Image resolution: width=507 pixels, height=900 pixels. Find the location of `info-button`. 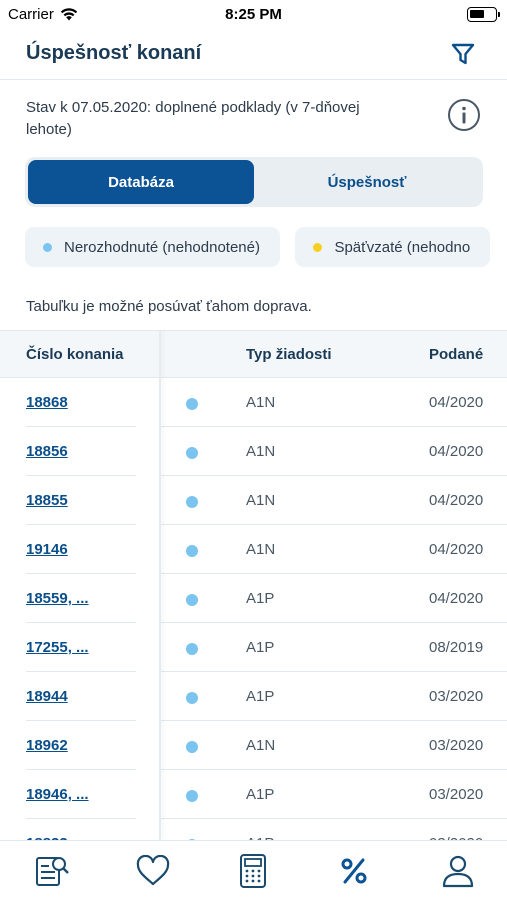

info-button is located at coordinates (464, 115).